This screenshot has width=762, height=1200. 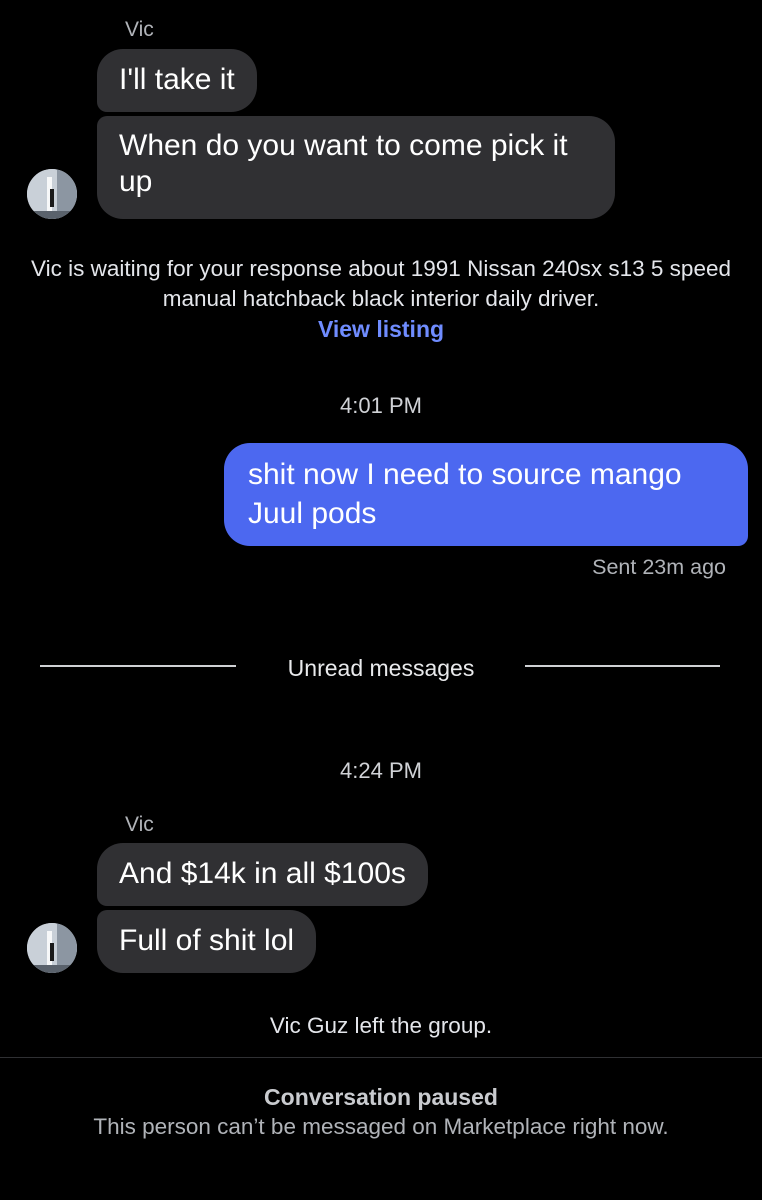 I want to click on incoming-message-bubble: Full of shit lol, so click(x=207, y=941).